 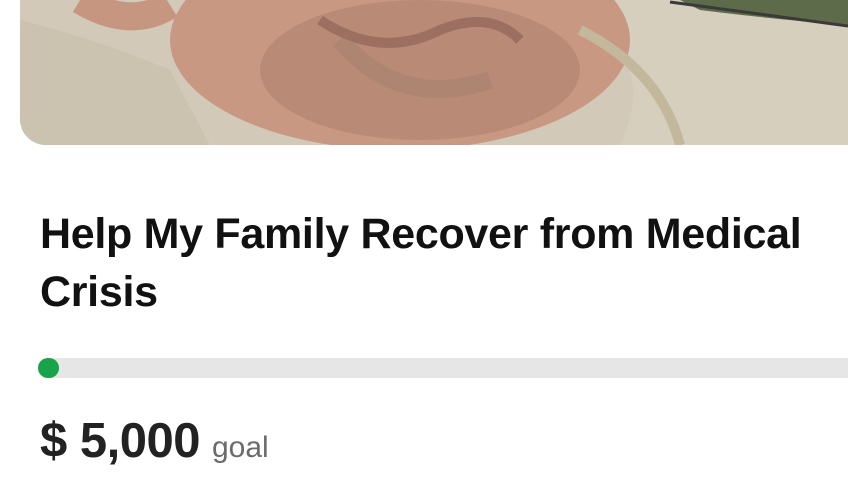 What do you see at coordinates (240, 447) in the screenshot?
I see `goal-label: goal` at bounding box center [240, 447].